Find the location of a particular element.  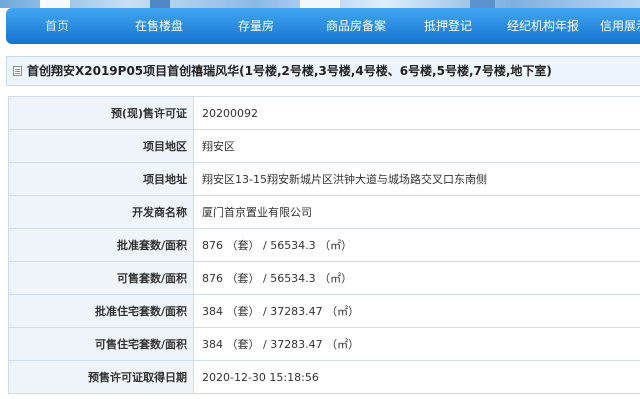

row-label: 可售套数/面积 is located at coordinates (101, 278).